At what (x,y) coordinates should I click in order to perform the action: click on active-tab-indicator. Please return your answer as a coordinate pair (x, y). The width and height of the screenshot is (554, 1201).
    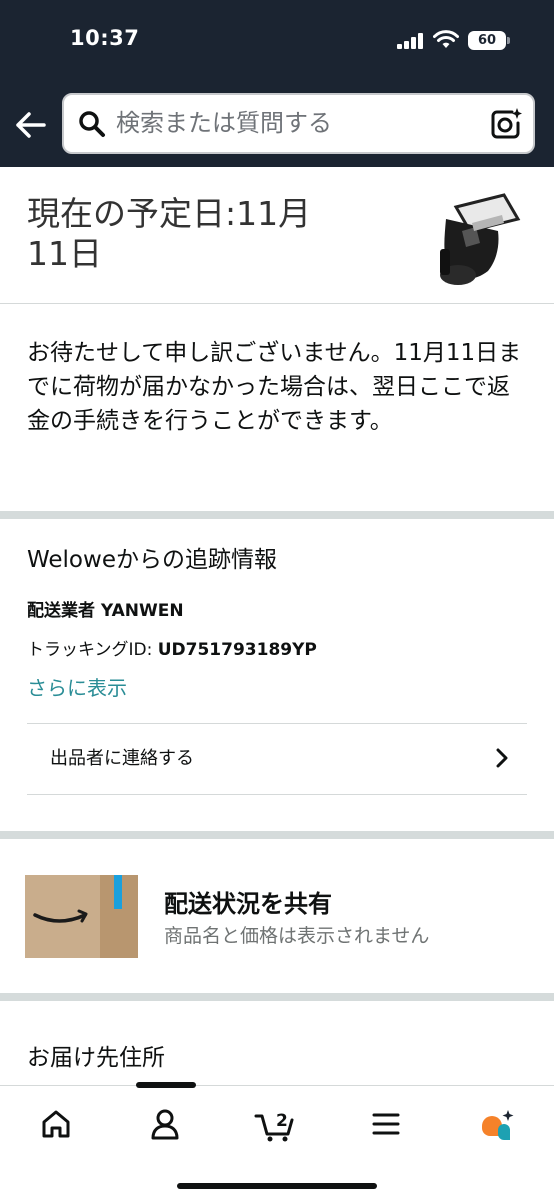
    Looking at the image, I should click on (166, 1085).